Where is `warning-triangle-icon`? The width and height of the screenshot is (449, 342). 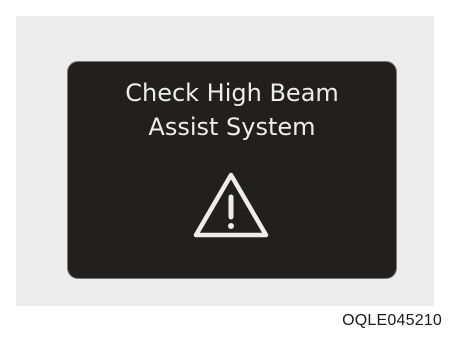
warning-triangle-icon is located at coordinates (231, 205).